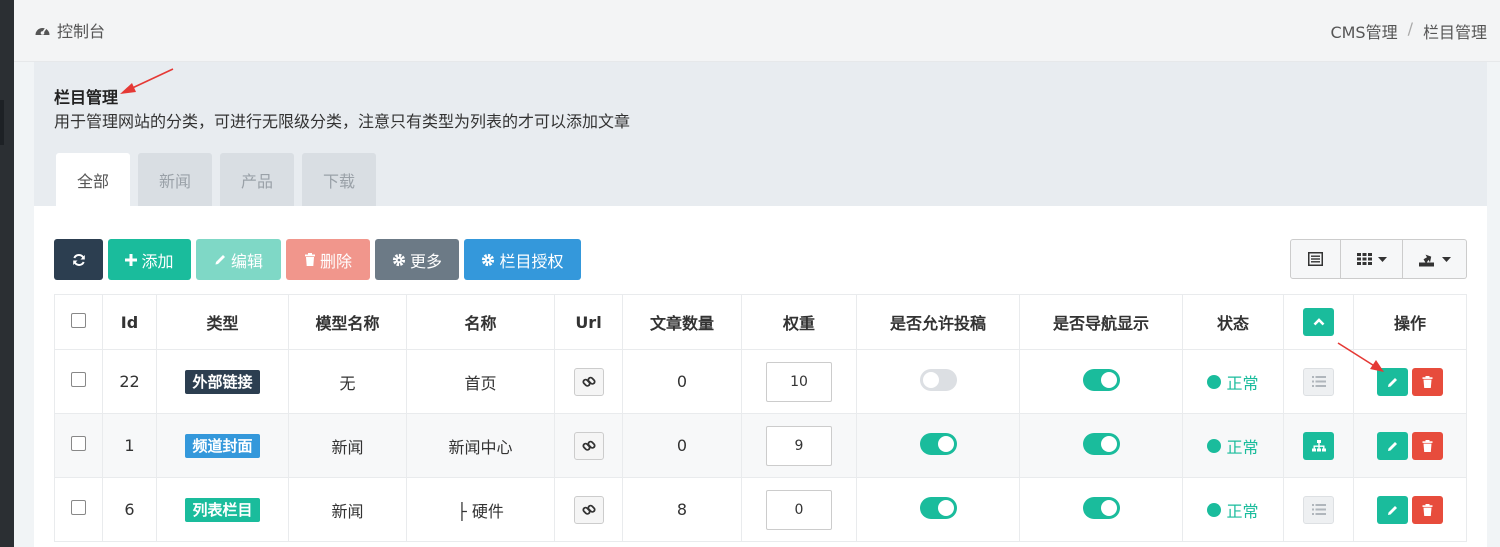  I want to click on sitemap-icon, so click(1318, 445).